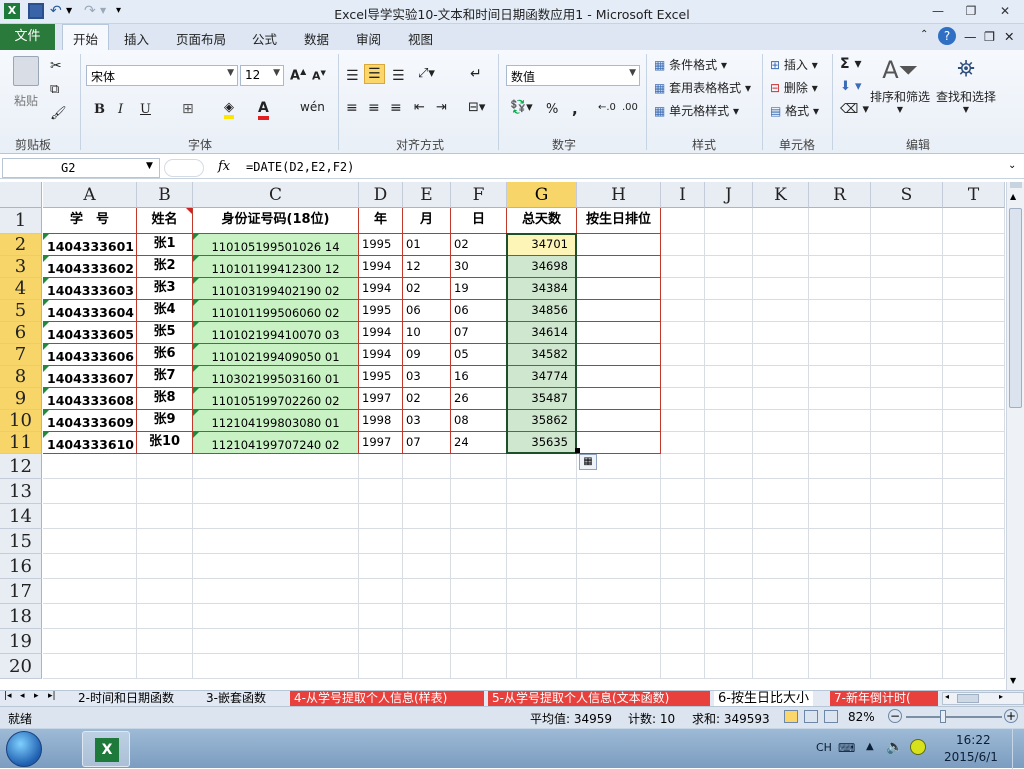  Describe the element at coordinates (352, 108) in the screenshot. I see `align-left-icon: ≡` at that location.